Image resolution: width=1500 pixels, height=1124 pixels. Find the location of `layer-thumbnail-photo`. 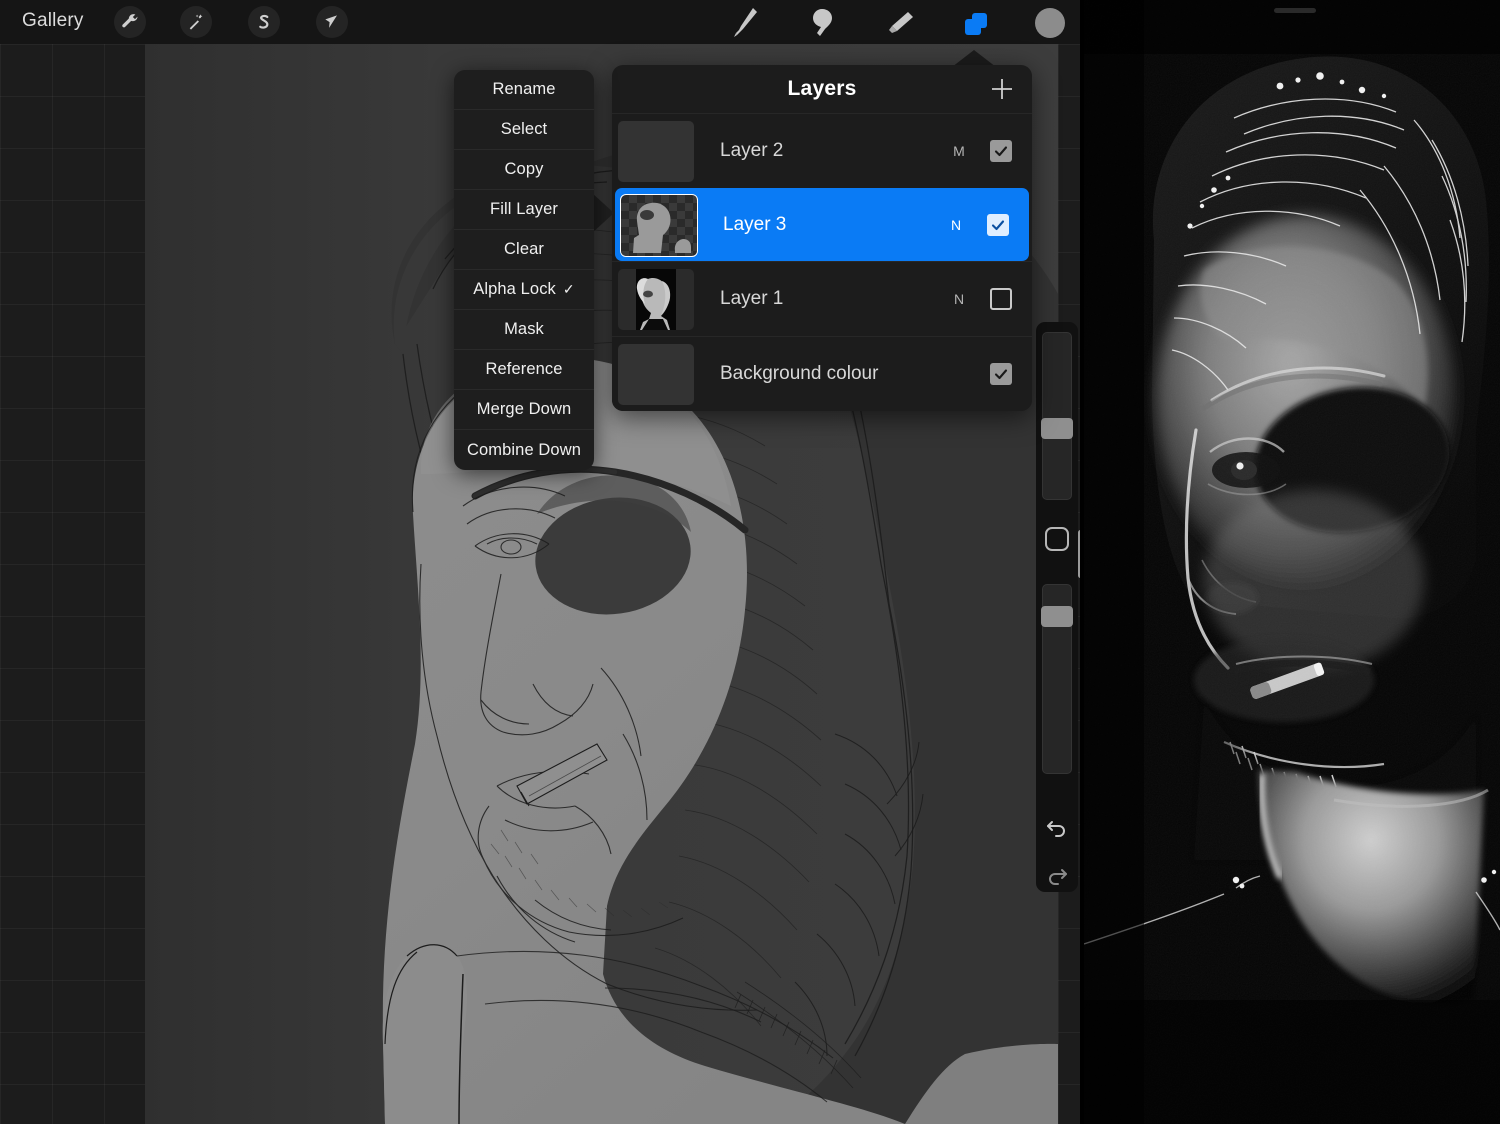

layer-thumbnail-photo is located at coordinates (656, 299).